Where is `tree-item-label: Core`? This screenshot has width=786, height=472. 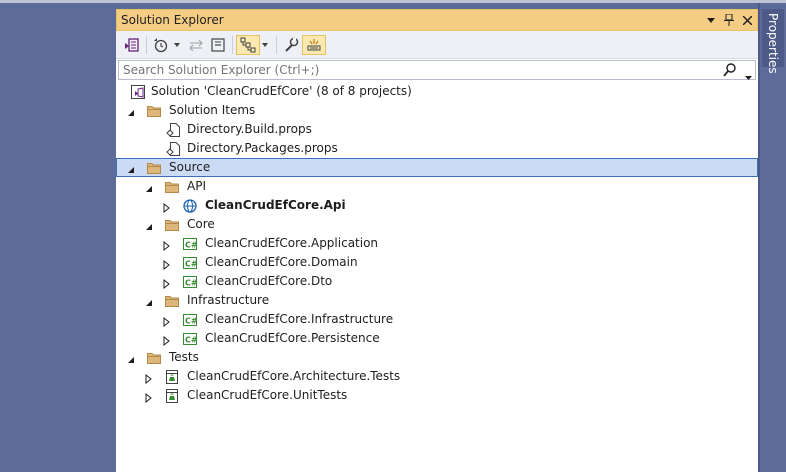 tree-item-label: Core is located at coordinates (201, 224).